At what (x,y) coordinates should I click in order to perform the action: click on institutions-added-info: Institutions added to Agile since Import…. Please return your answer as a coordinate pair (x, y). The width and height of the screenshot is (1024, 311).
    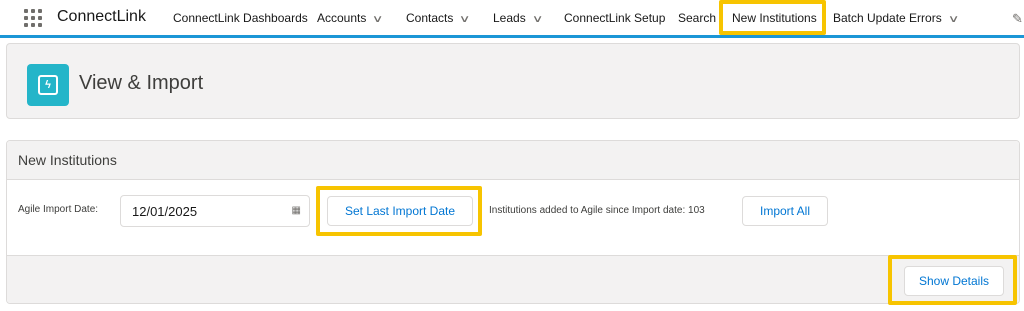
    Looking at the image, I should click on (597, 210).